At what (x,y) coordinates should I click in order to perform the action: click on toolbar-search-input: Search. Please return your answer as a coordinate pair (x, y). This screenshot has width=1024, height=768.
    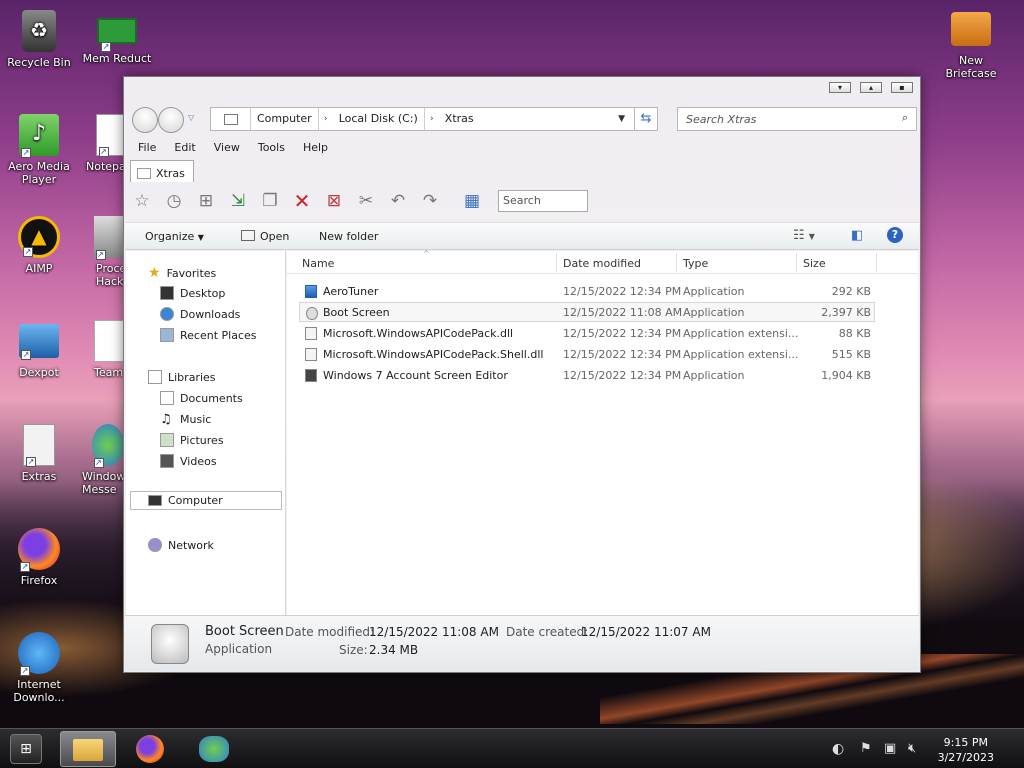
    Looking at the image, I should click on (543, 201).